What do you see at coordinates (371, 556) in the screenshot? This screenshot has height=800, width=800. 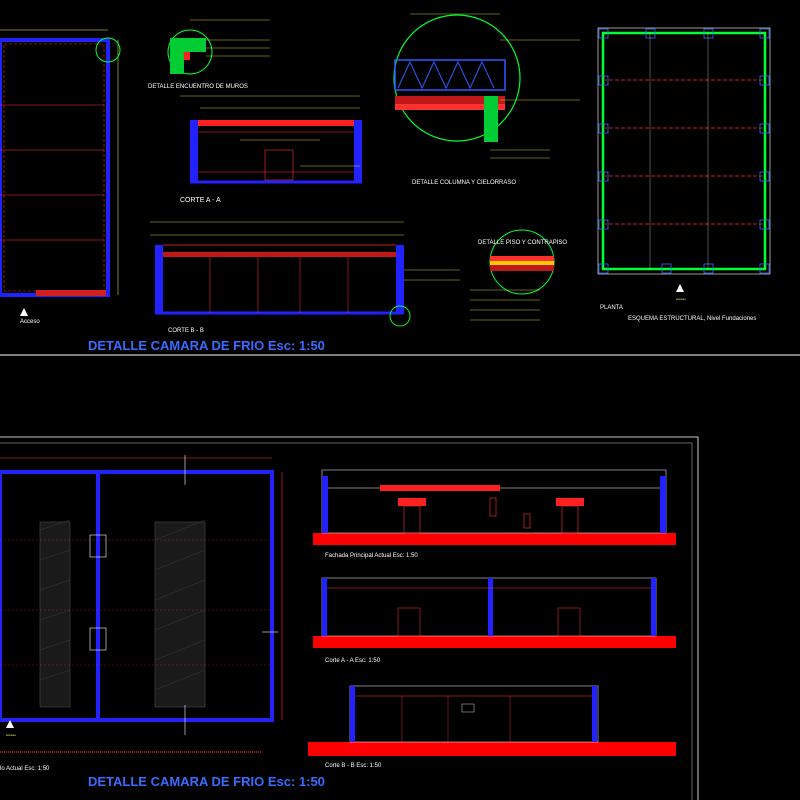 I see `fachada-label: Fachada Principal Actual Esc: 1:50` at bounding box center [371, 556].